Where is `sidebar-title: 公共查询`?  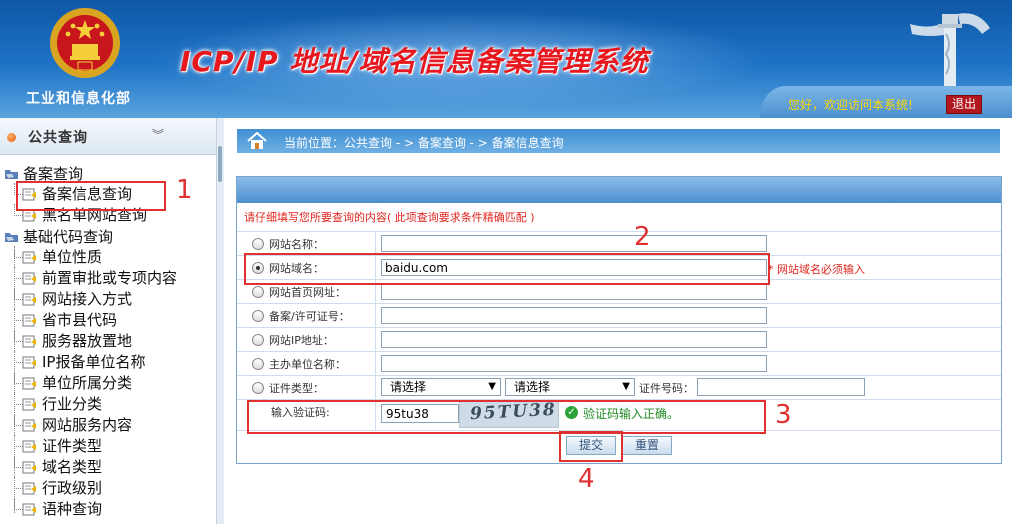 sidebar-title: 公共查询 is located at coordinates (58, 138).